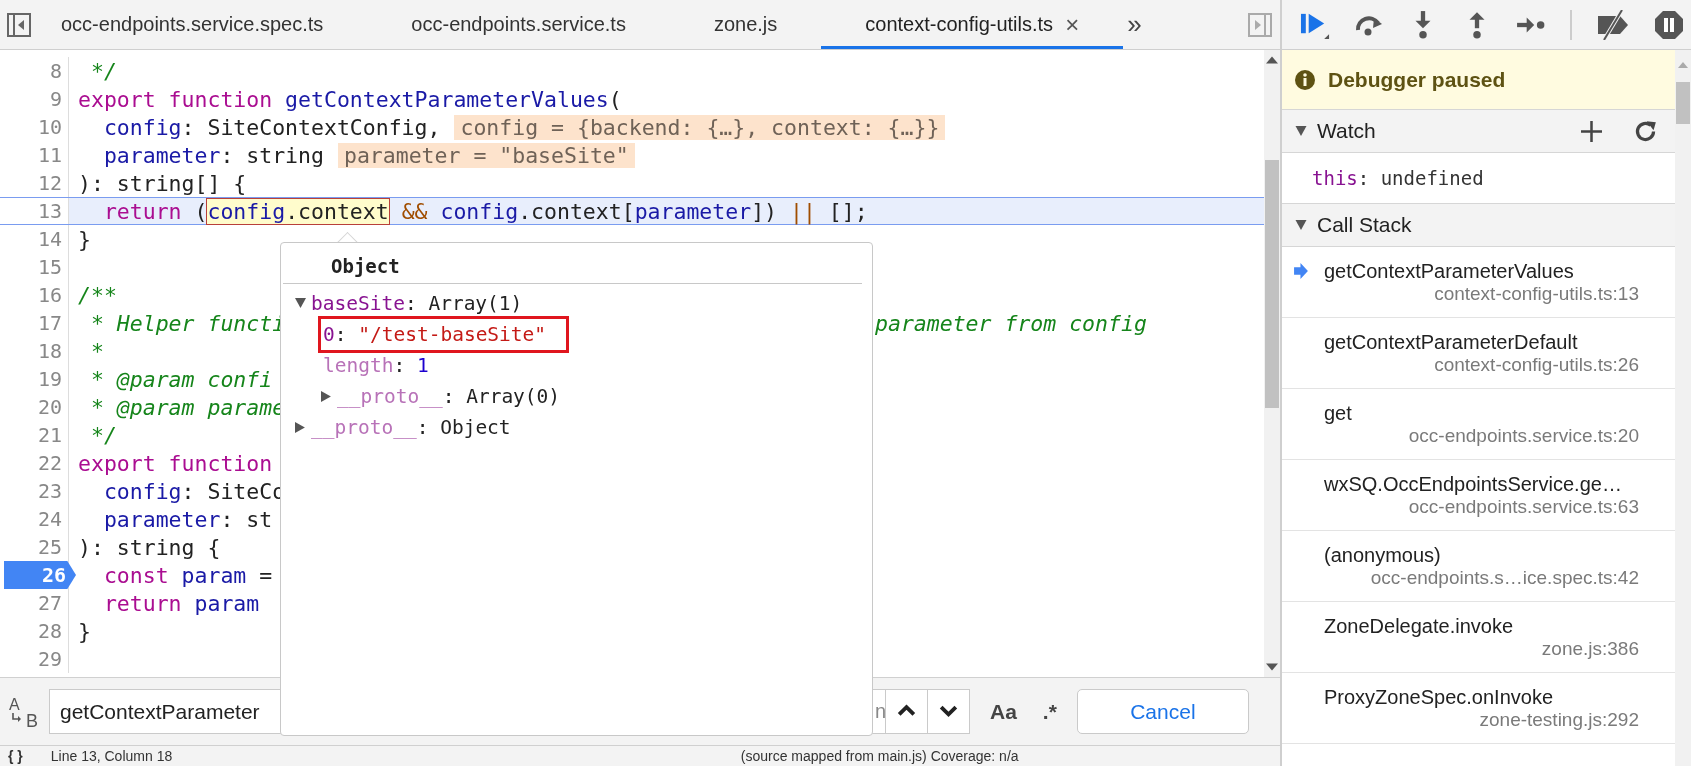  Describe the element at coordinates (149, 547) in the screenshot. I see `code-text: ): string {` at that location.